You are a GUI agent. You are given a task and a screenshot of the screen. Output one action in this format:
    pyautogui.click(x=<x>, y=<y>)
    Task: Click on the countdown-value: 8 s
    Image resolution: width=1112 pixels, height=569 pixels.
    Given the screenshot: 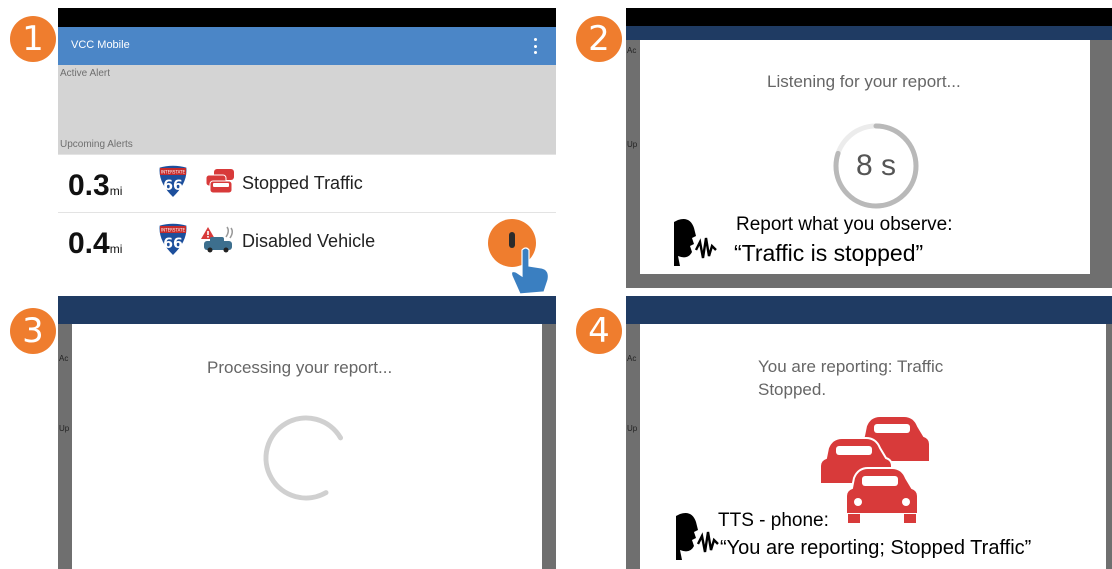 What is the action you would take?
    pyautogui.click(x=876, y=165)
    